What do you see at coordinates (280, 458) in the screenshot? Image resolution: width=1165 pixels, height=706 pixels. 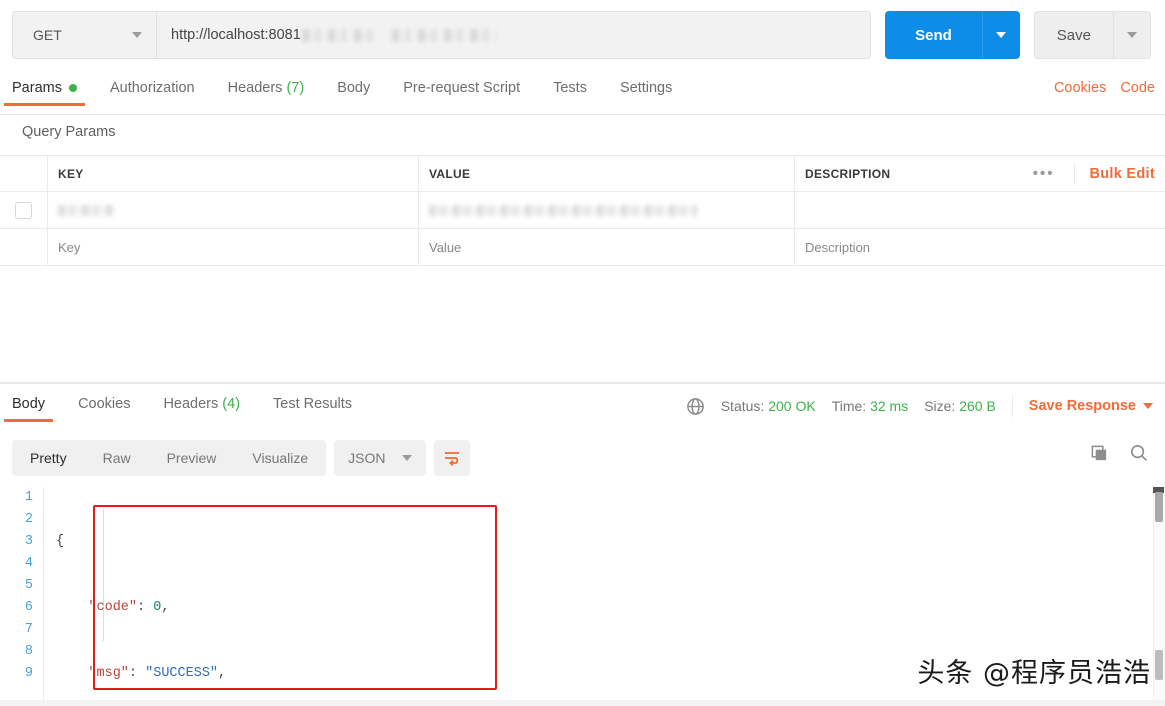 I see `format-tab-visualize: Visualize` at bounding box center [280, 458].